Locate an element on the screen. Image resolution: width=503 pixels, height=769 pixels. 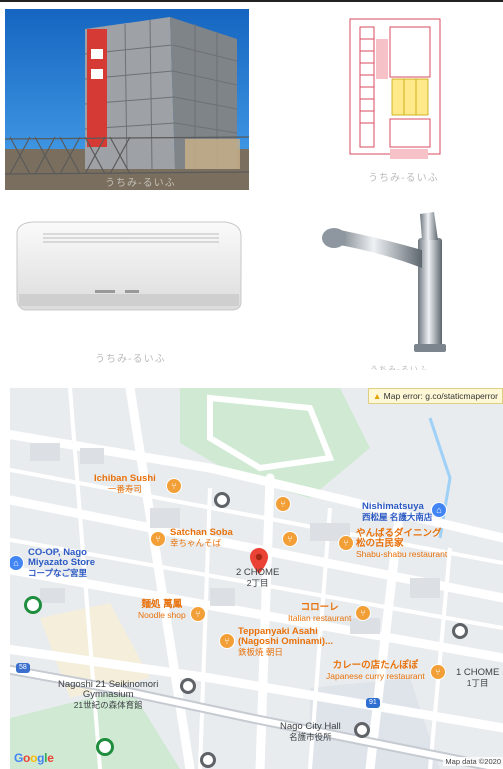
floor-plan-illustration is located at coordinates (395, 88).